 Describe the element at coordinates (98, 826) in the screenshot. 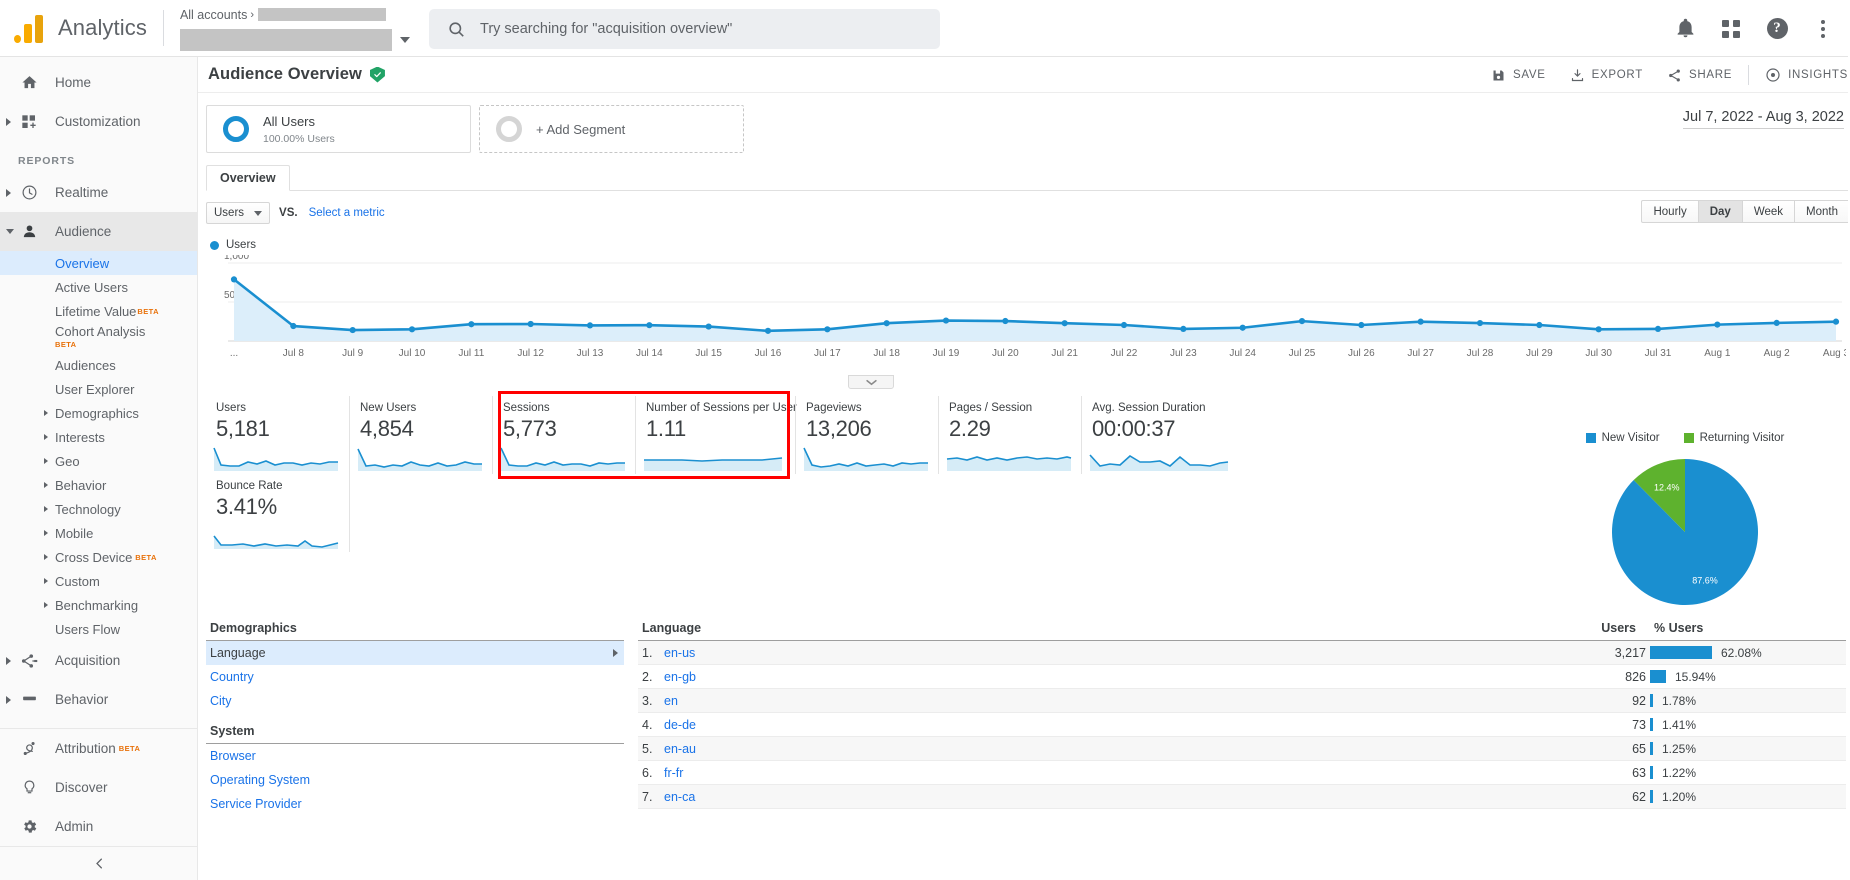

I see `sidebar-item-admin: Admin` at that location.